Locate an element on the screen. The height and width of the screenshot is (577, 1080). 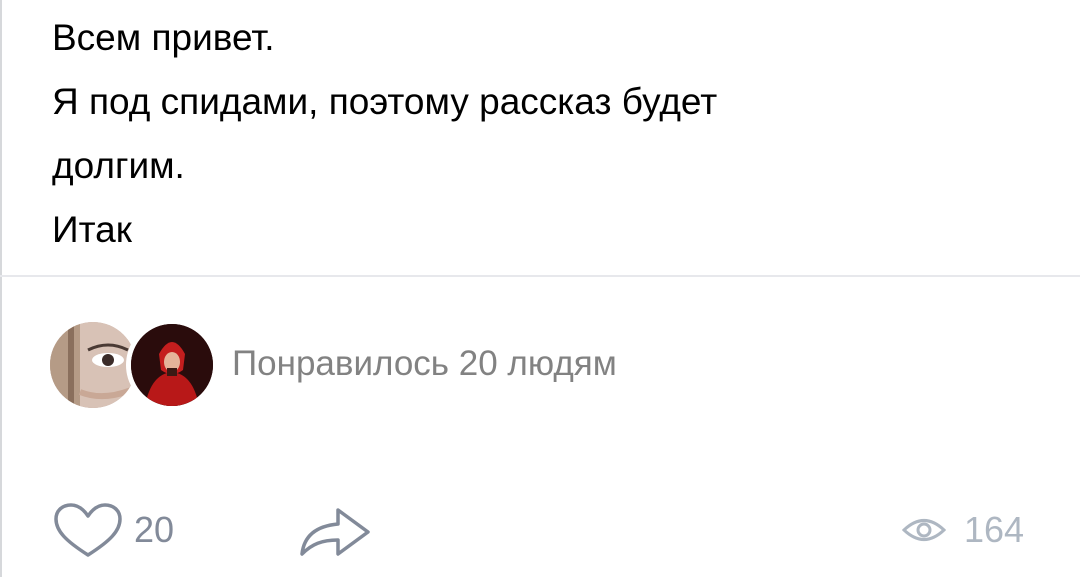
post-actions-bar: 20 164 is located at coordinates (540, 530).